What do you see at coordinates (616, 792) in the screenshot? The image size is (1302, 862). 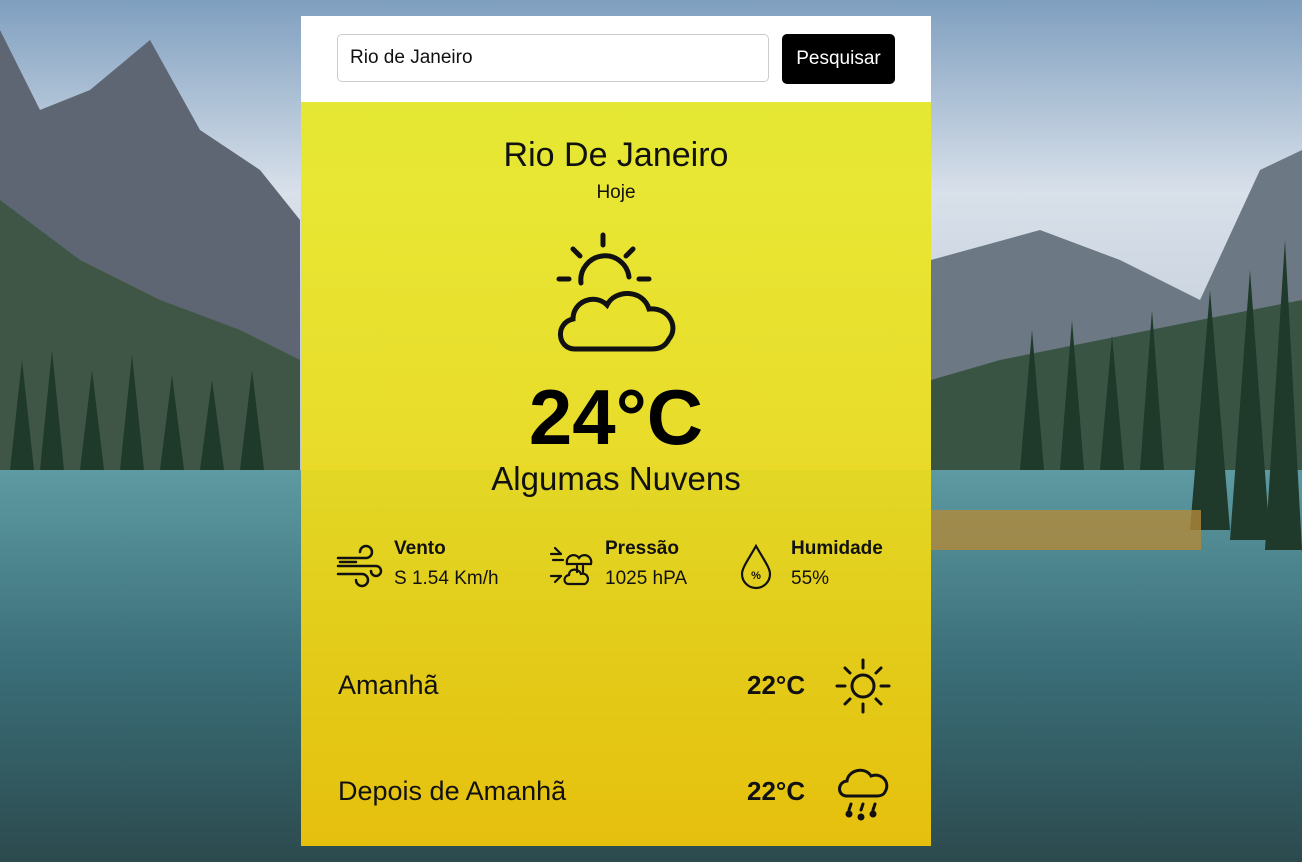 I see `forecast-row: Depois de Amanhã 22°C` at bounding box center [616, 792].